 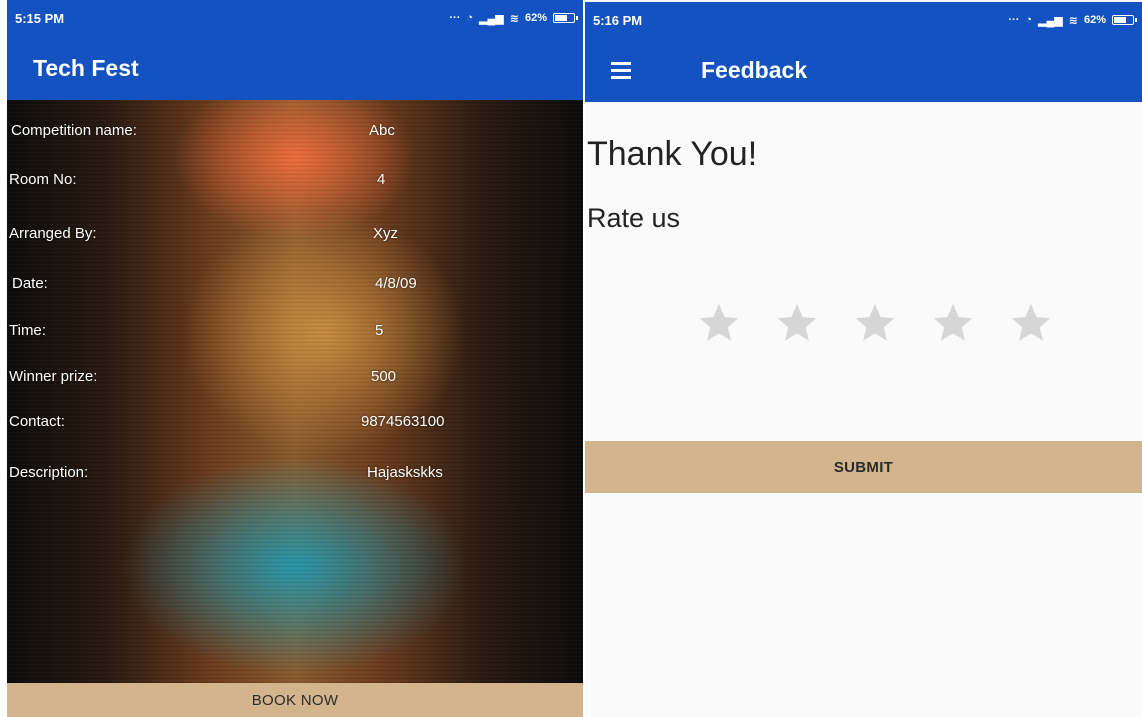 What do you see at coordinates (74, 130) in the screenshot?
I see `detail-label: Competition name:` at bounding box center [74, 130].